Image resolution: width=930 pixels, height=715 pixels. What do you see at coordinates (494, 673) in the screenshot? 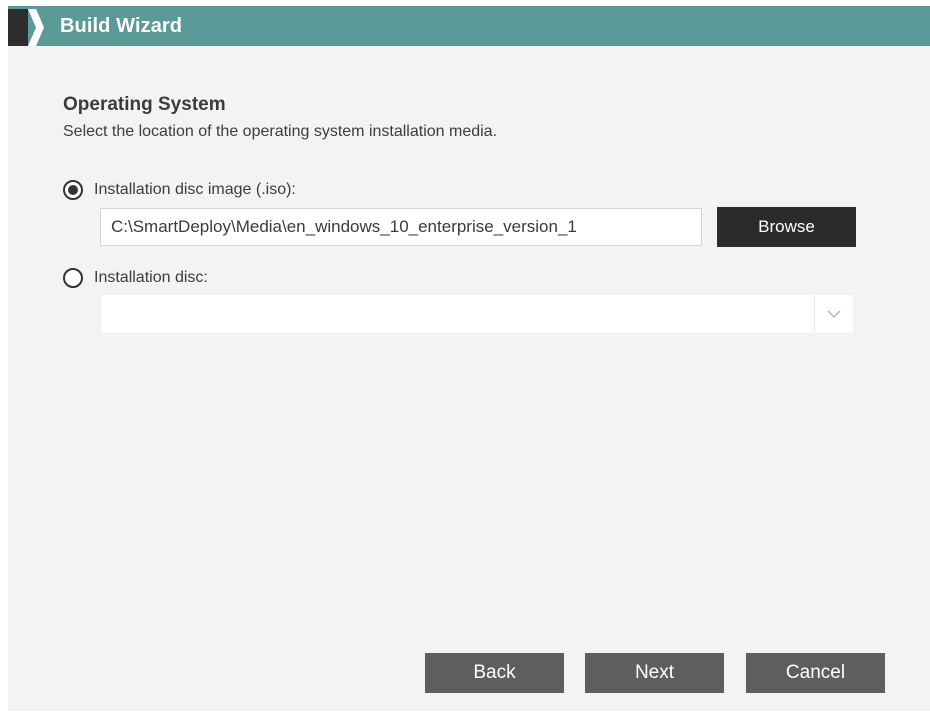
I see `back-button: Back` at bounding box center [494, 673].